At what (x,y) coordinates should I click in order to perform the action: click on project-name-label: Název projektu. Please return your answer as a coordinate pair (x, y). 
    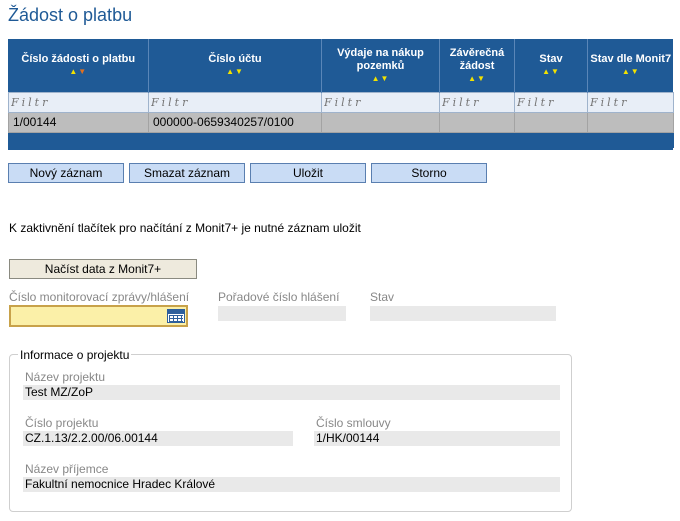
    Looking at the image, I should click on (65, 377).